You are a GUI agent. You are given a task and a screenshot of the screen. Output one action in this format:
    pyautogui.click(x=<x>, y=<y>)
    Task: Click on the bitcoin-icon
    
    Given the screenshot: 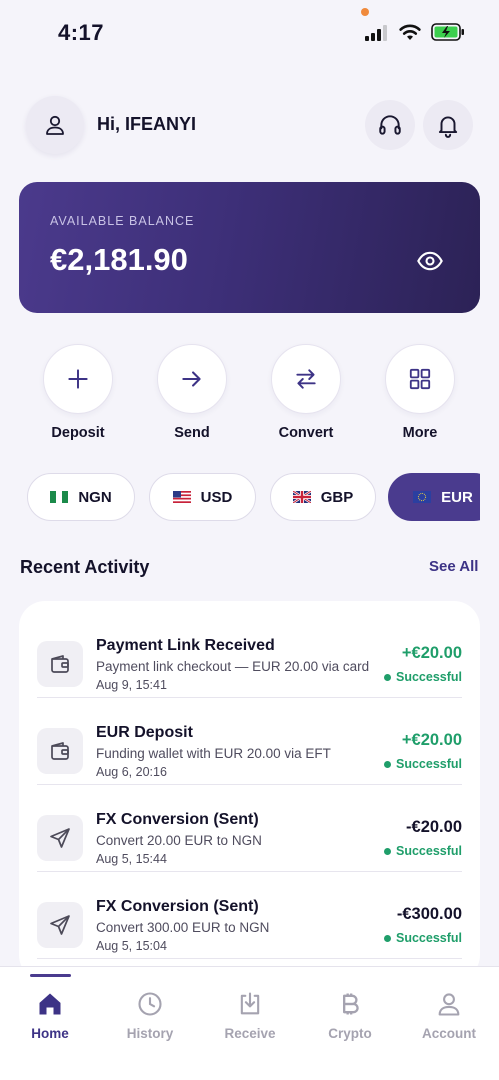 What is the action you would take?
    pyautogui.click(x=351, y=1004)
    